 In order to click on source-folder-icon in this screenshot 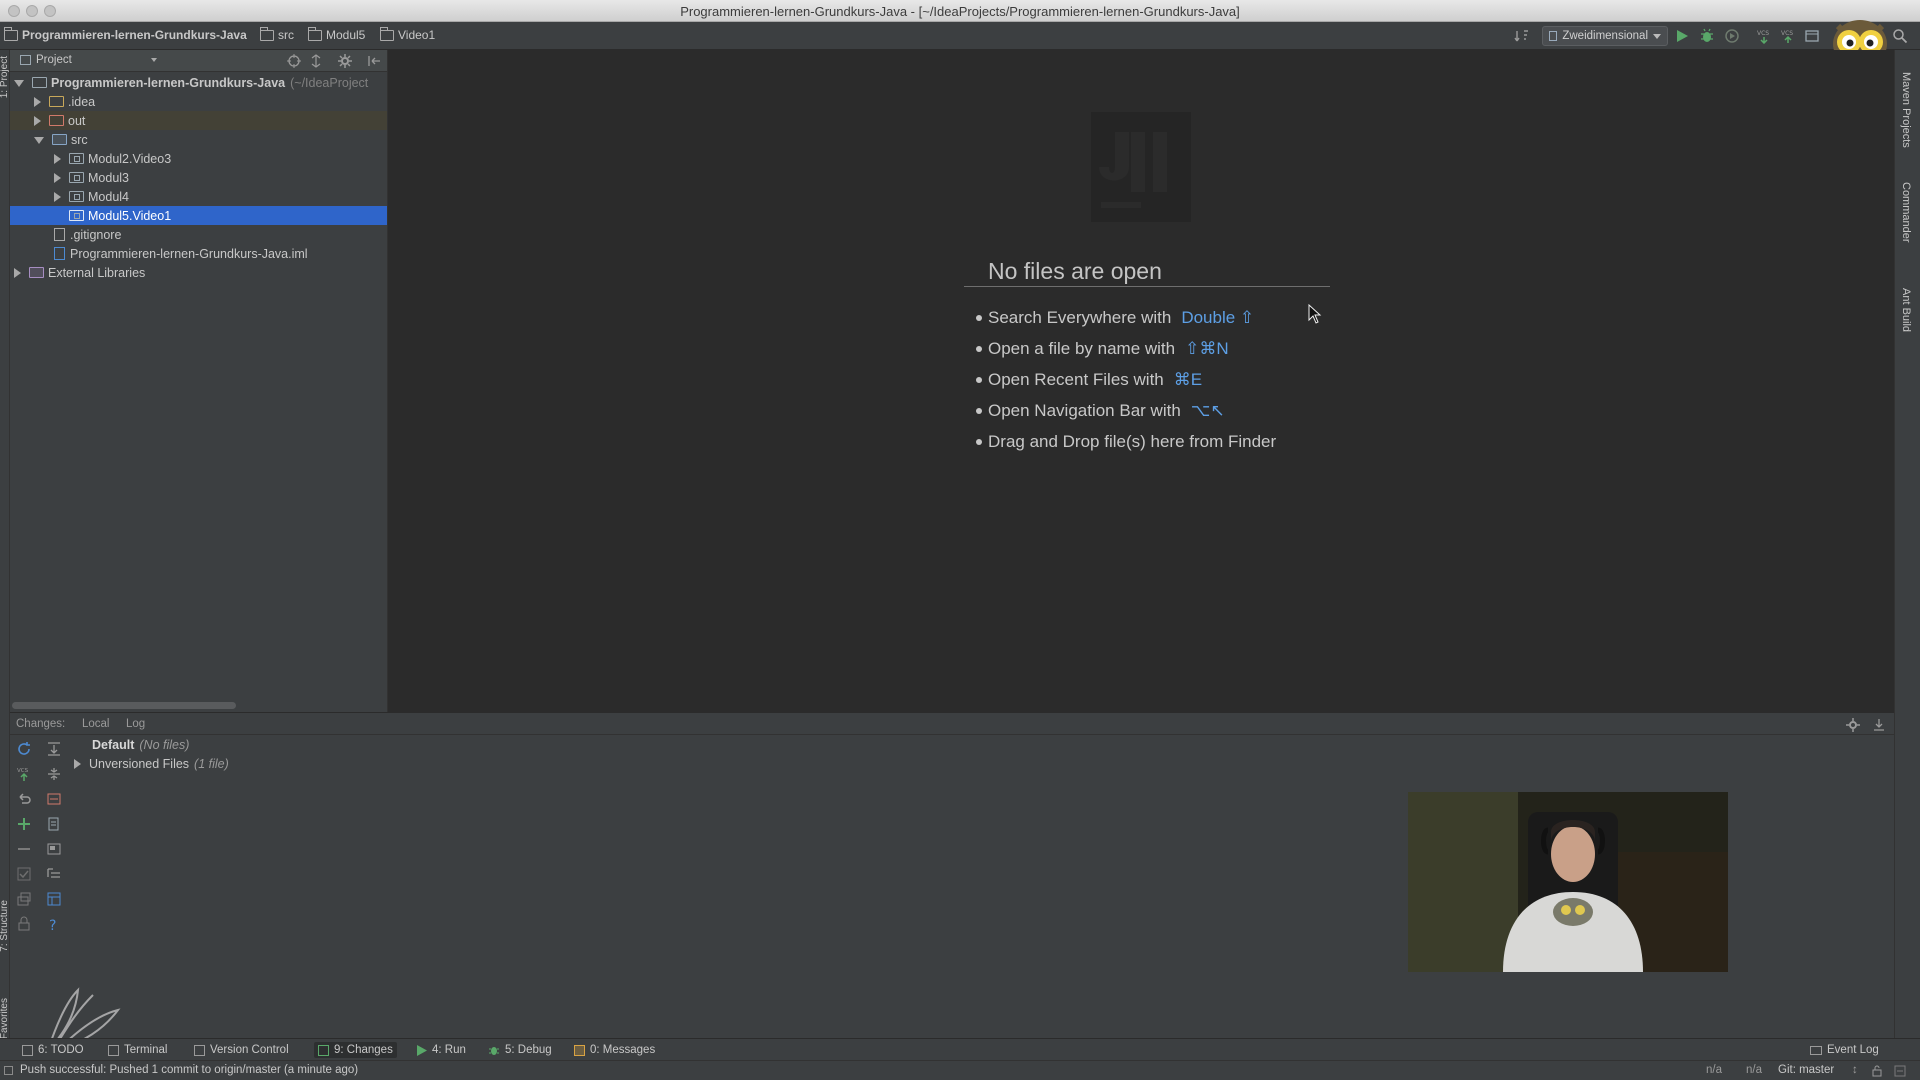, I will do `click(59, 139)`.